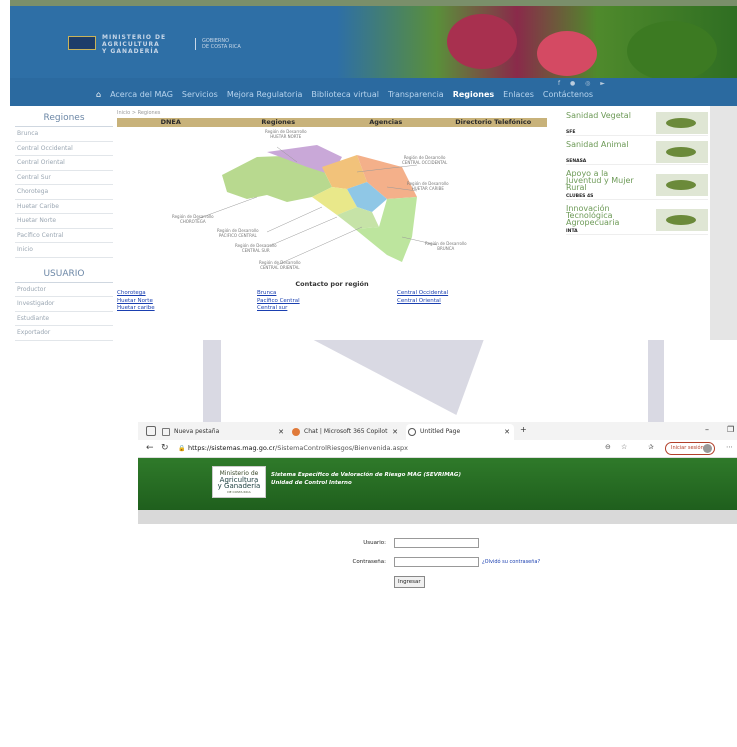 The height and width of the screenshot is (747, 737). What do you see at coordinates (150, 448) in the screenshot?
I see `back-icon: ←` at bounding box center [150, 448].